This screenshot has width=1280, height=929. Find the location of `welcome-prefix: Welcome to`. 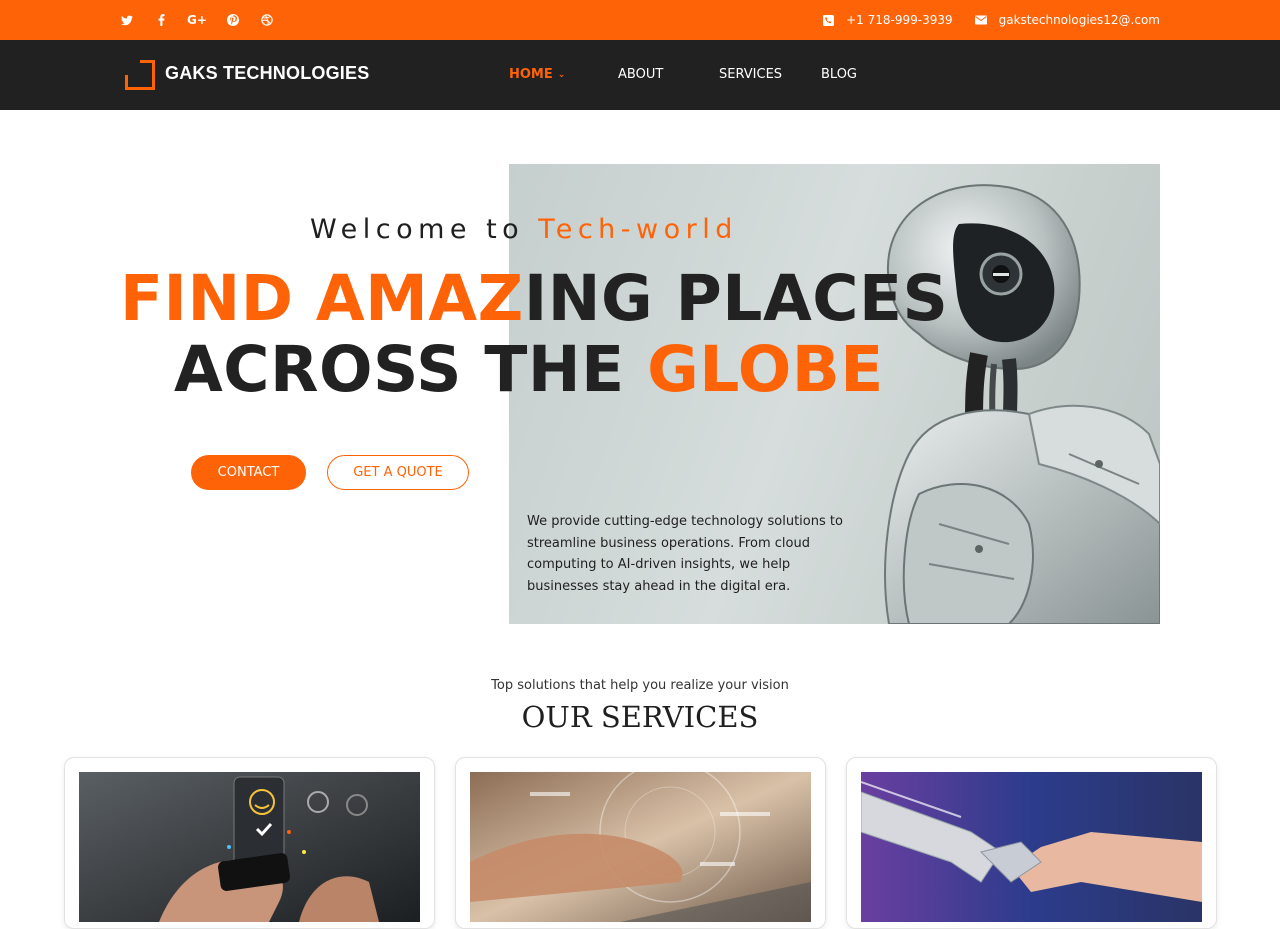

welcome-prefix: Welcome to is located at coordinates (417, 229).